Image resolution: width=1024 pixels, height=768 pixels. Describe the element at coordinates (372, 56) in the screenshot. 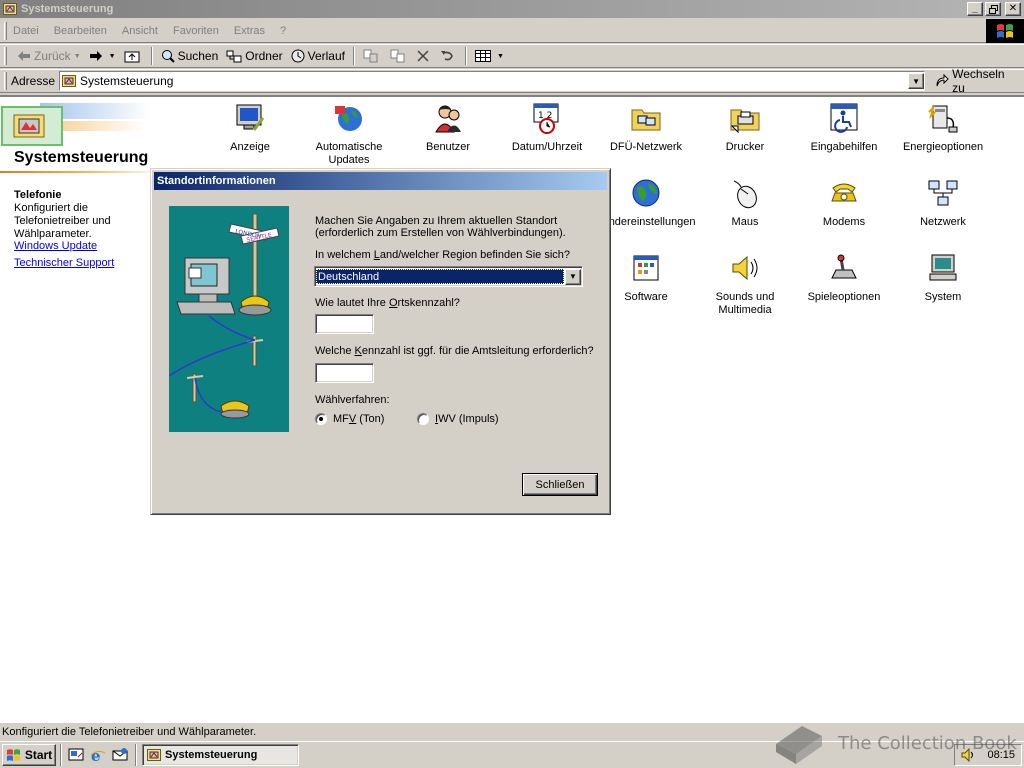

I see `move-to-button` at that location.